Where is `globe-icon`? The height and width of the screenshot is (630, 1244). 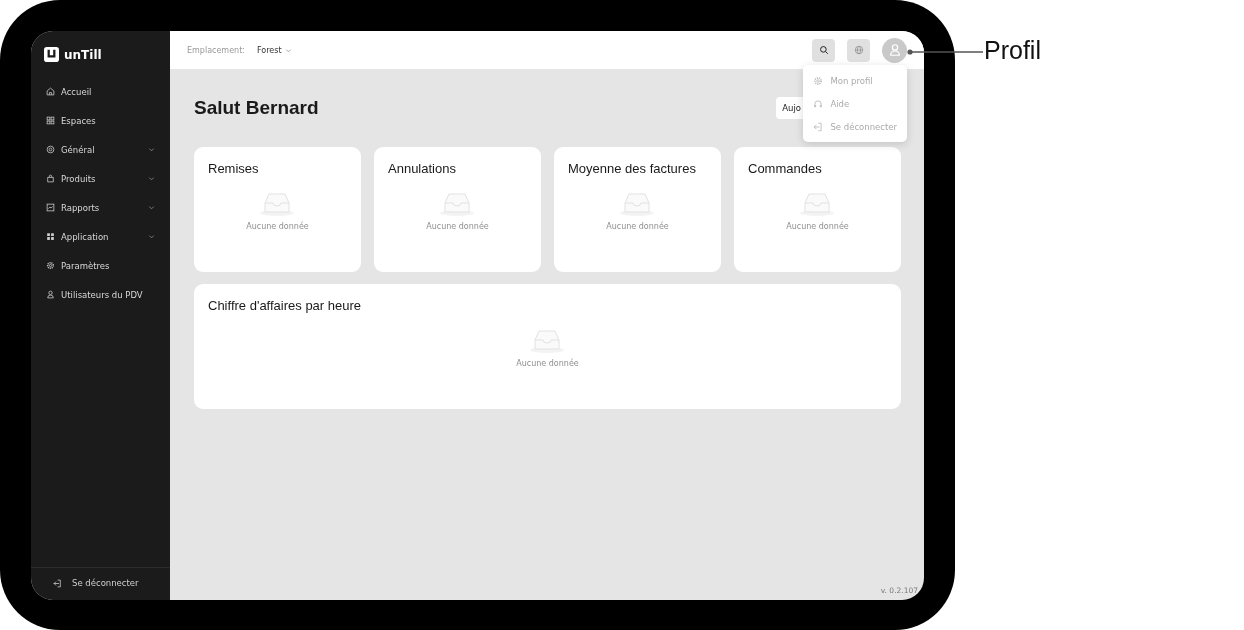 globe-icon is located at coordinates (858, 50).